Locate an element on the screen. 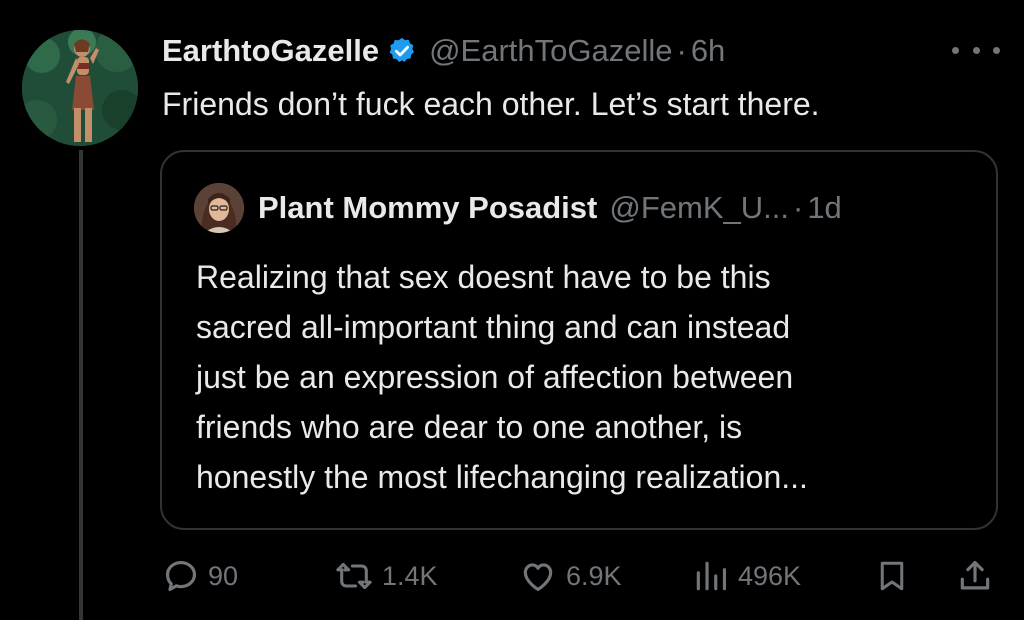 This screenshot has height=620, width=1024. heart-icon is located at coordinates (538, 576).